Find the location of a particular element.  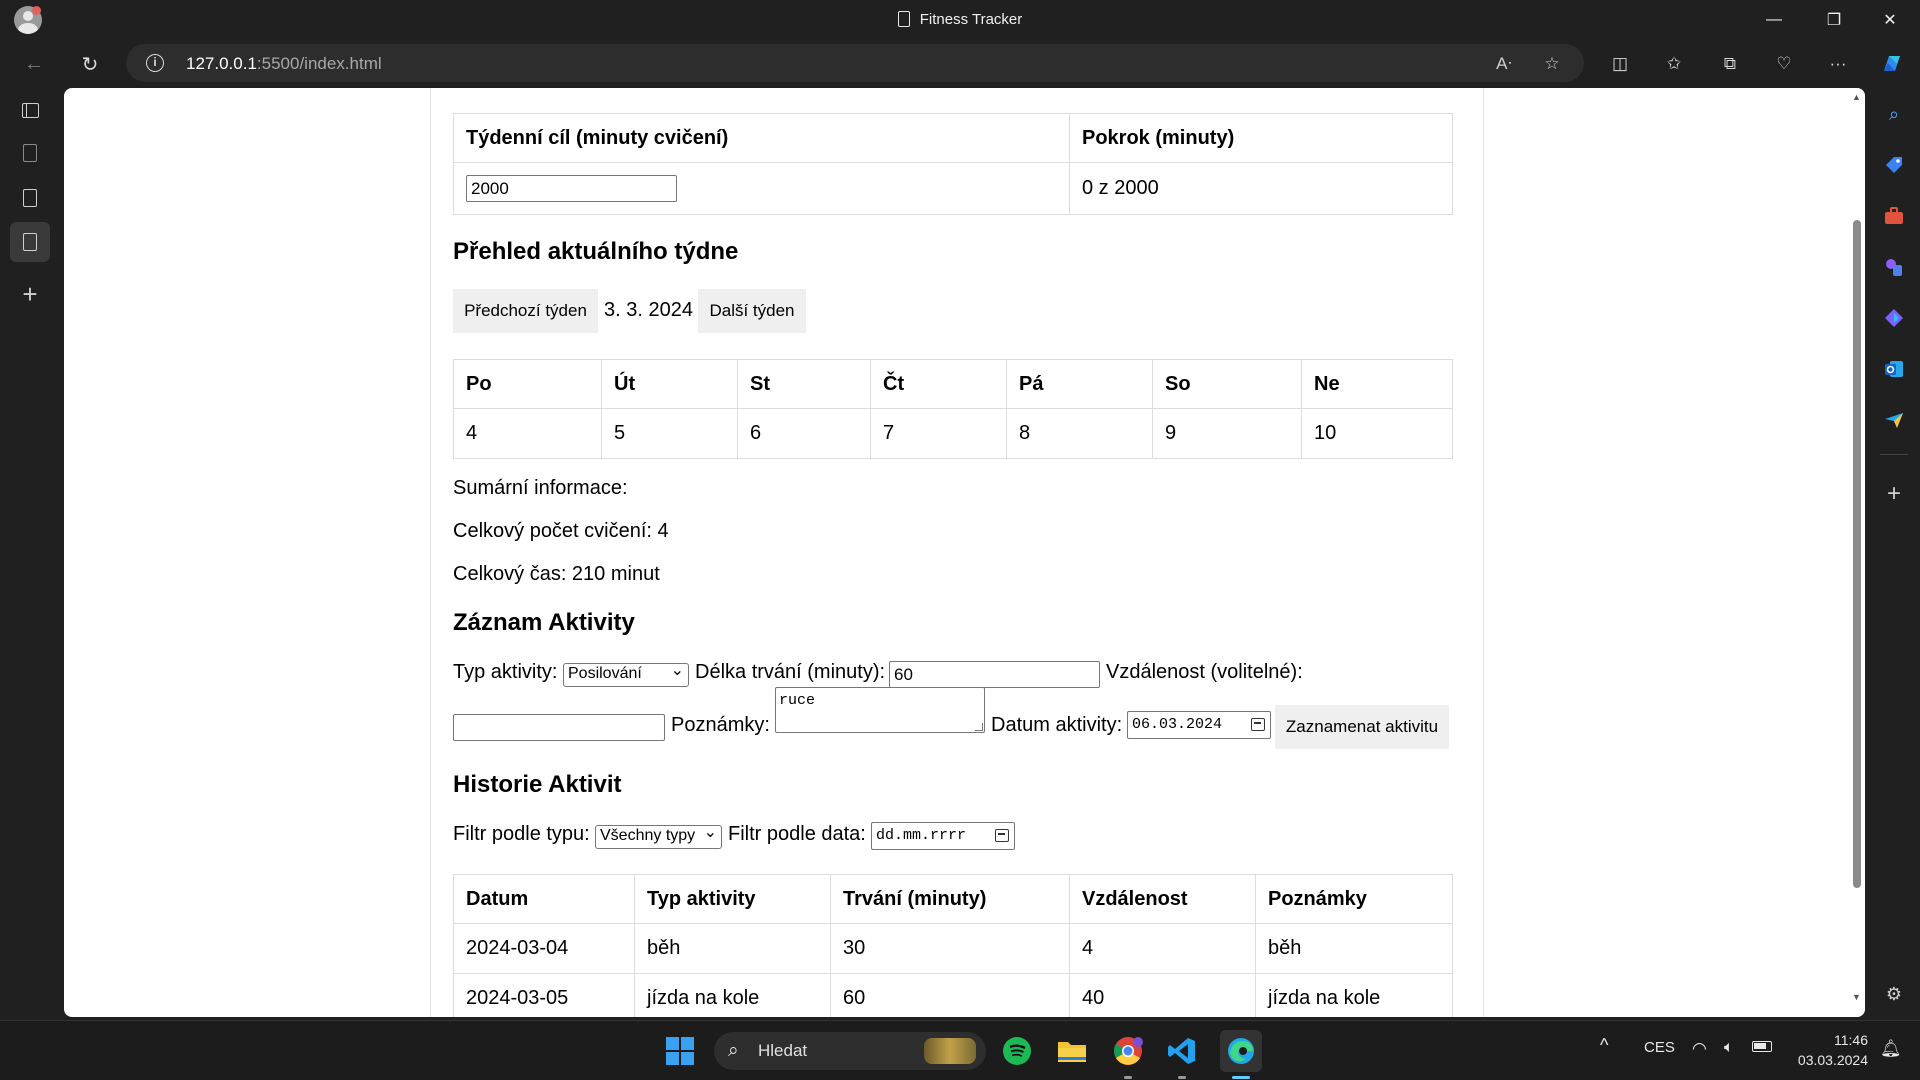

file-explorer-icon is located at coordinates (1072, 1051).